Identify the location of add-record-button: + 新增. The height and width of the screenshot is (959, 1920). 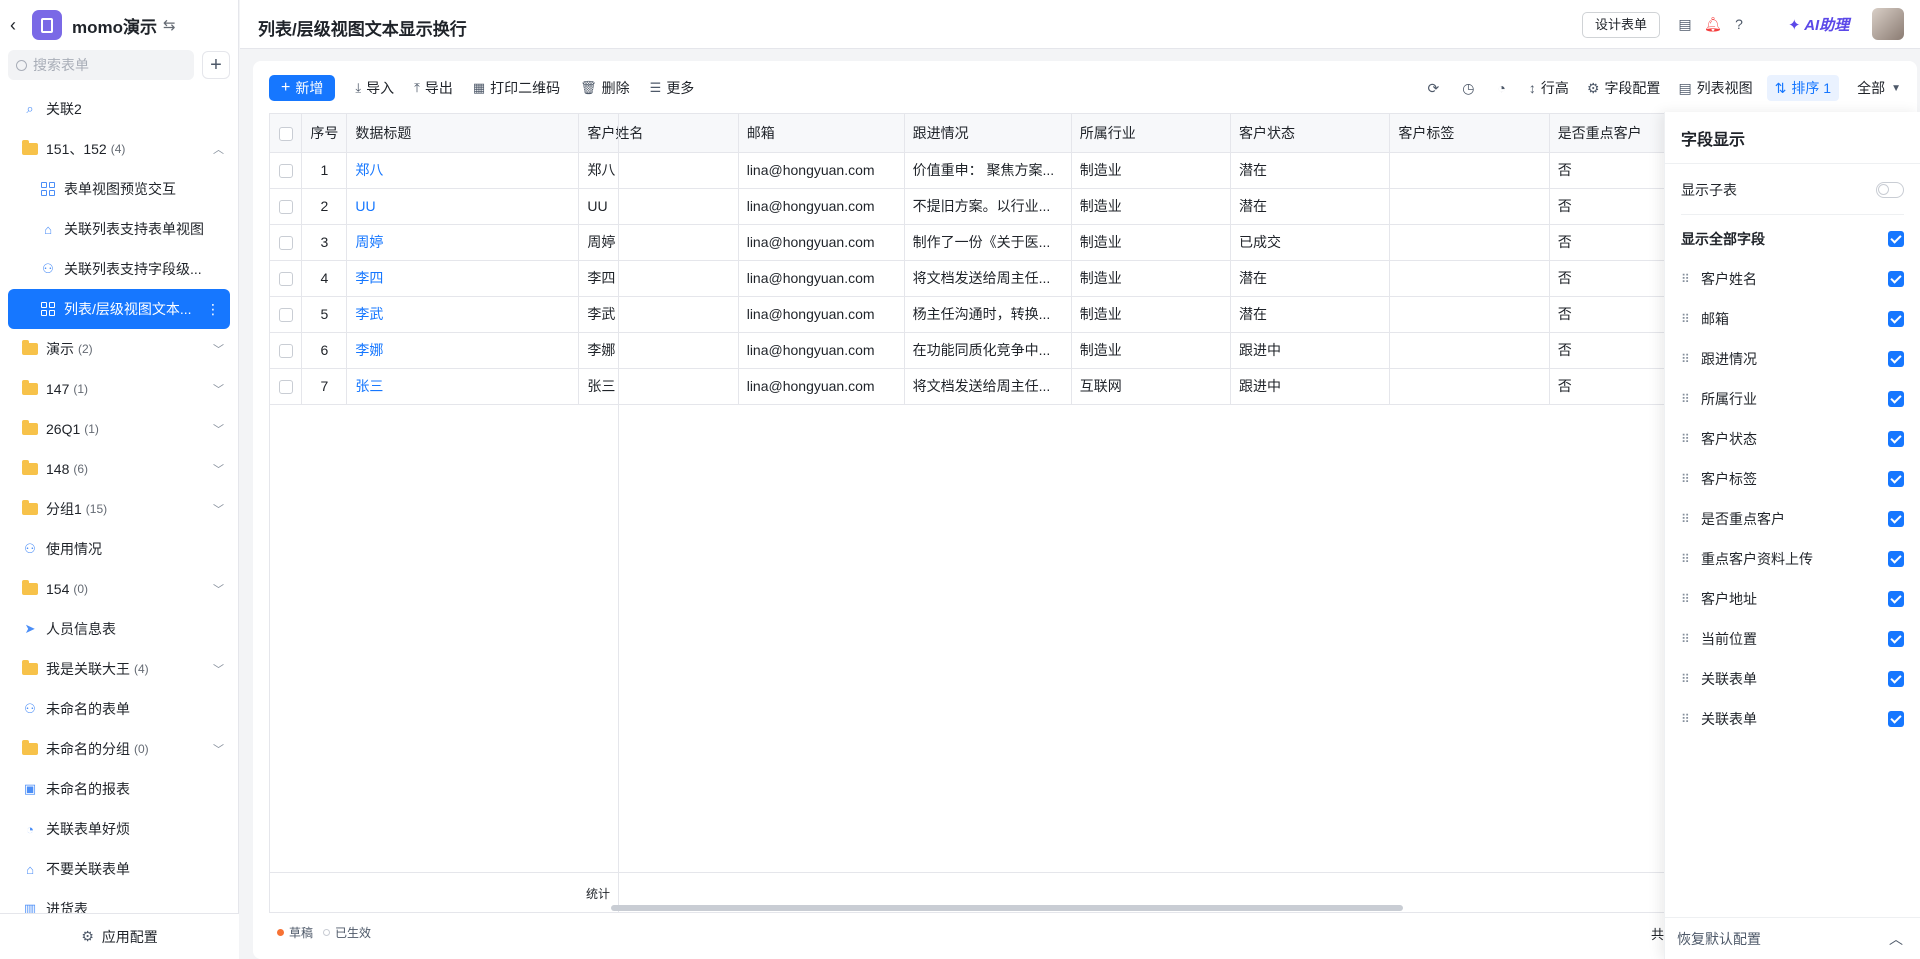
(302, 88).